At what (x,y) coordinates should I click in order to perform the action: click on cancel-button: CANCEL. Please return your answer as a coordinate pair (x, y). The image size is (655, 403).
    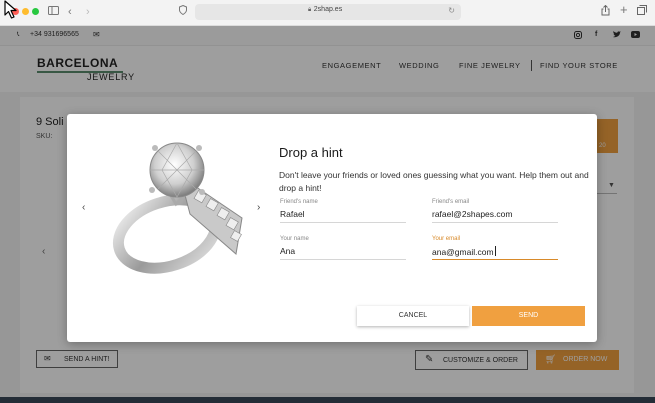
    Looking at the image, I should click on (413, 316).